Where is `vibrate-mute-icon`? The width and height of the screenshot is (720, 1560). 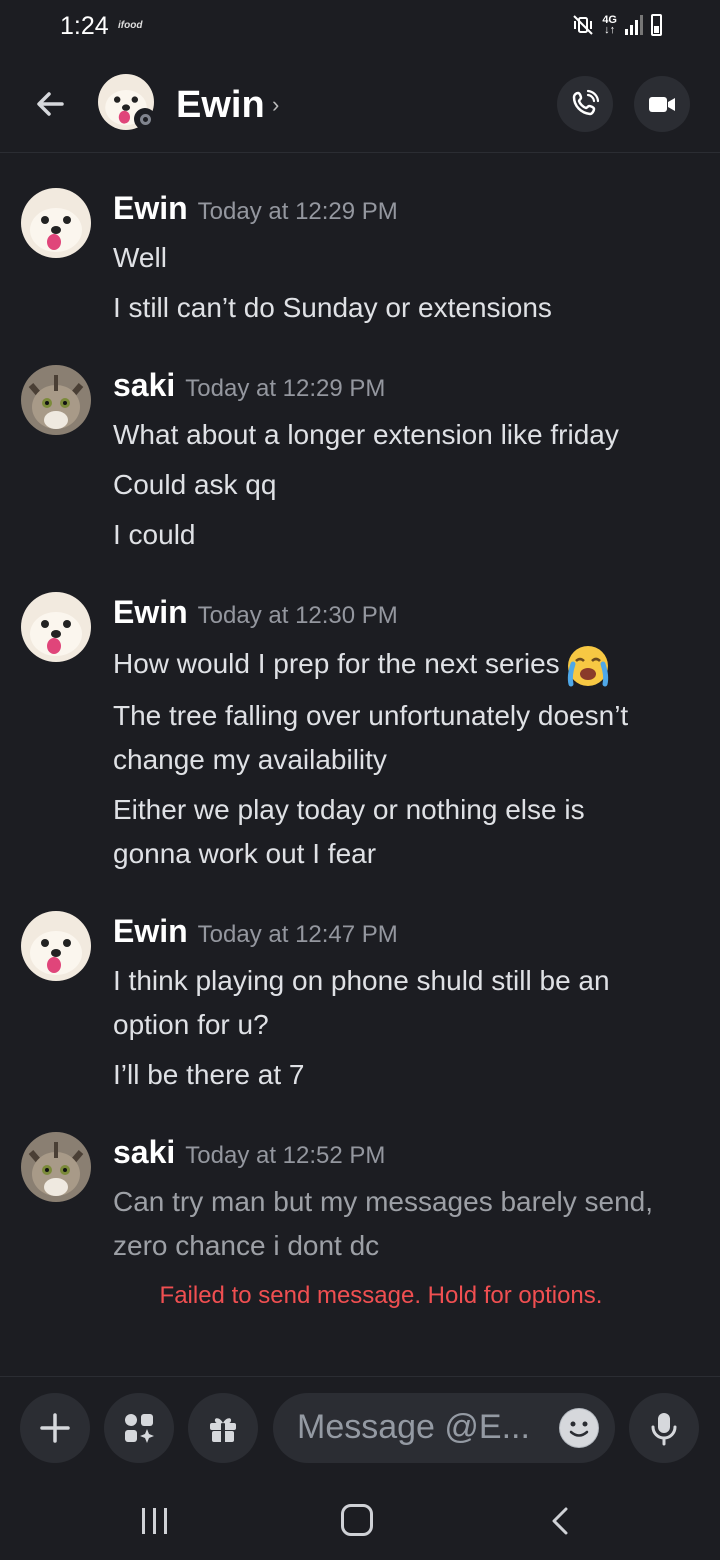 vibrate-mute-icon is located at coordinates (583, 25).